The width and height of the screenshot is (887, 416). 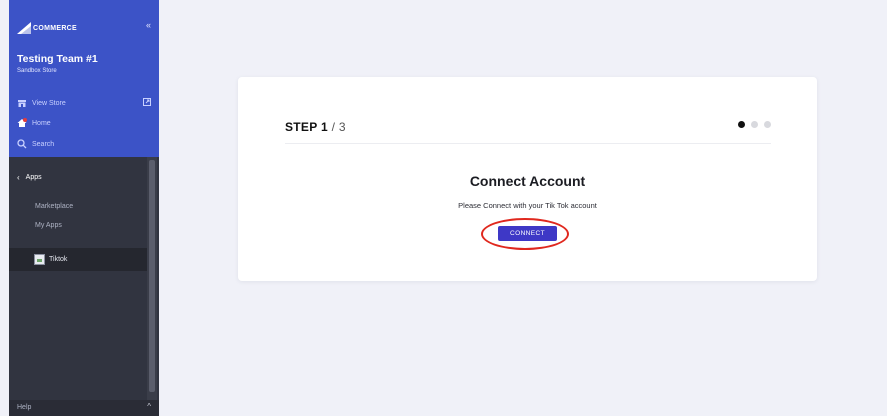 What do you see at coordinates (55, 28) in the screenshot?
I see `brand-name: COMMERCE` at bounding box center [55, 28].